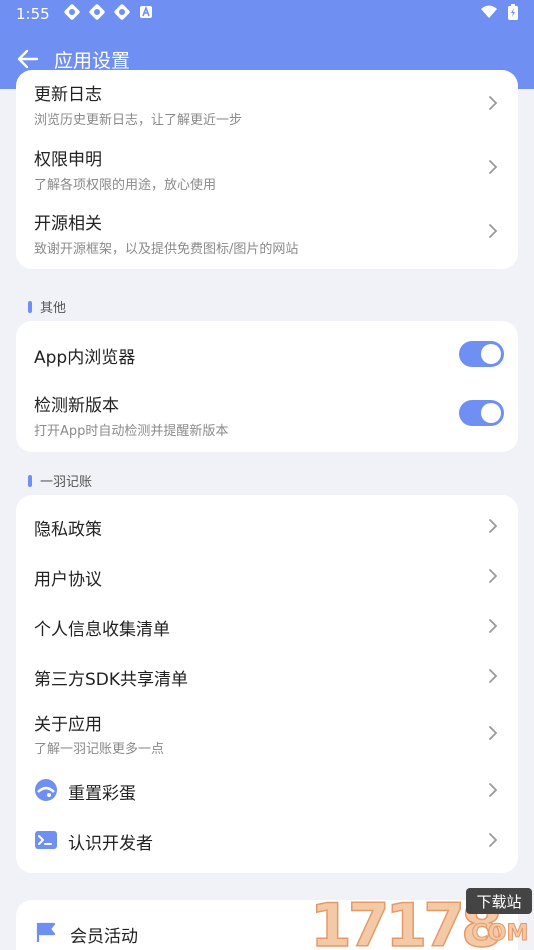 The image size is (534, 950). What do you see at coordinates (513, 14) in the screenshot?
I see `battery-icon` at bounding box center [513, 14].